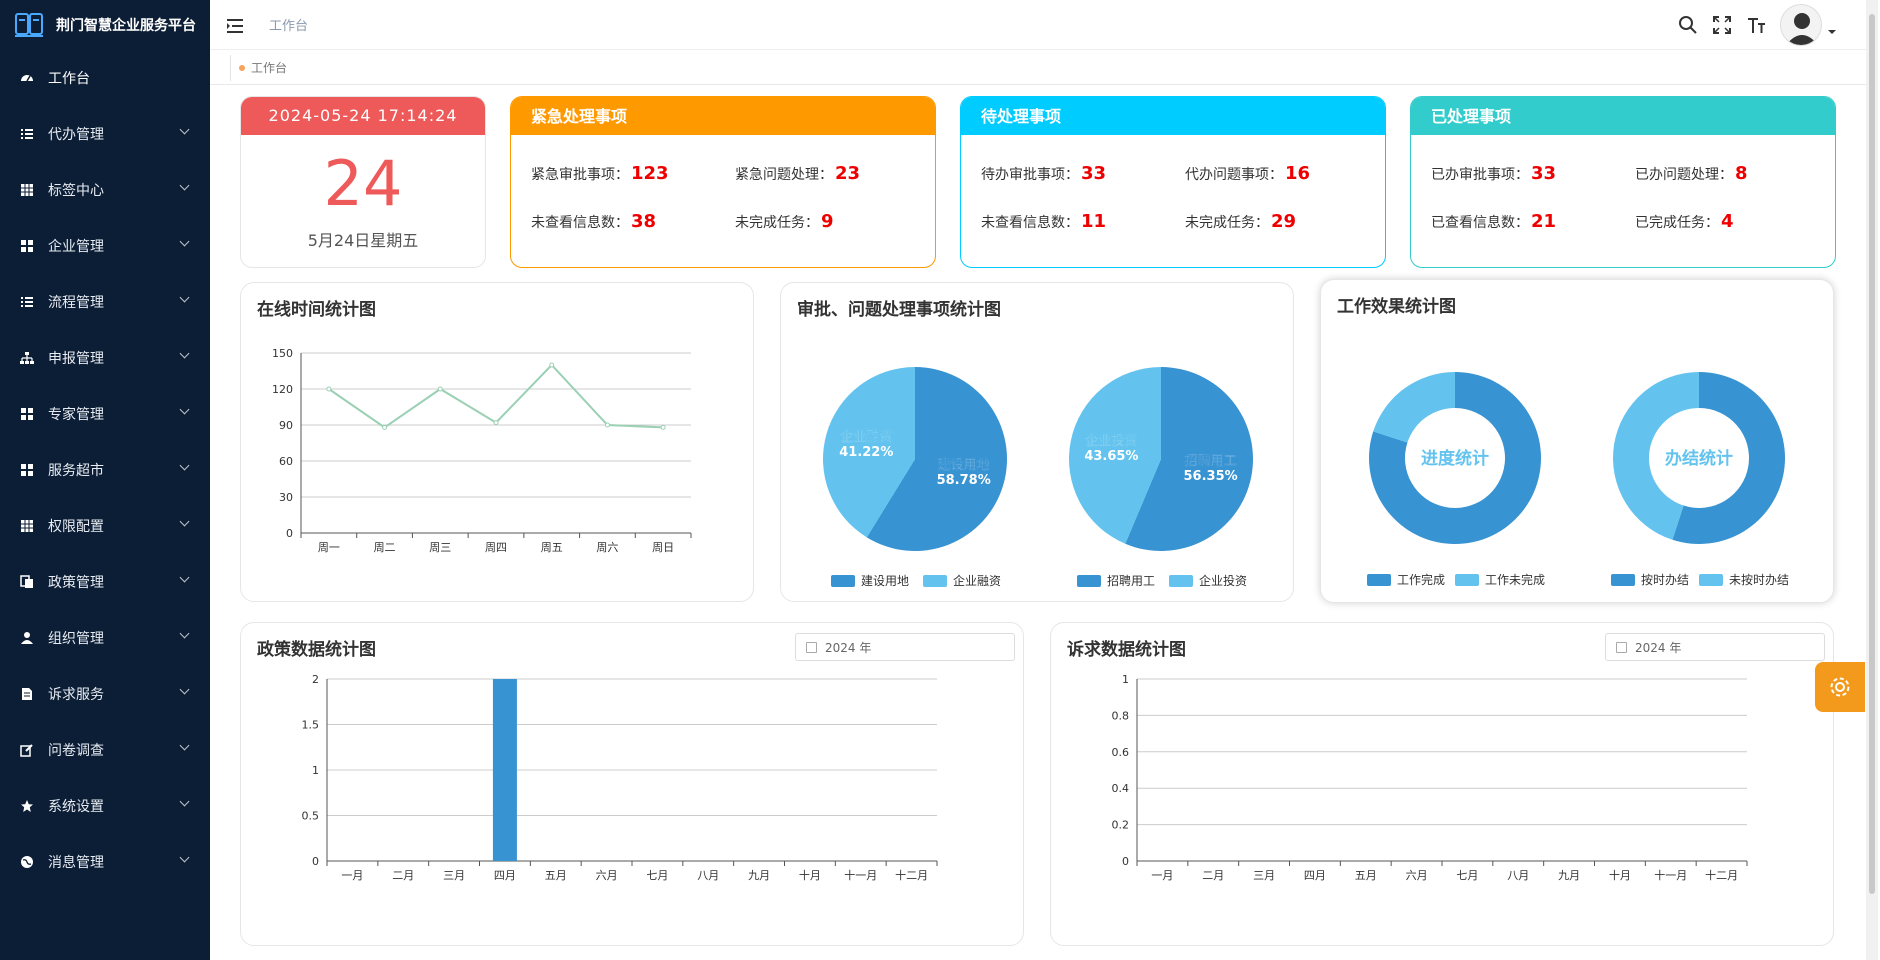  Describe the element at coordinates (105, 806) in the screenshot. I see `sidebar-item: 系统设置` at that location.